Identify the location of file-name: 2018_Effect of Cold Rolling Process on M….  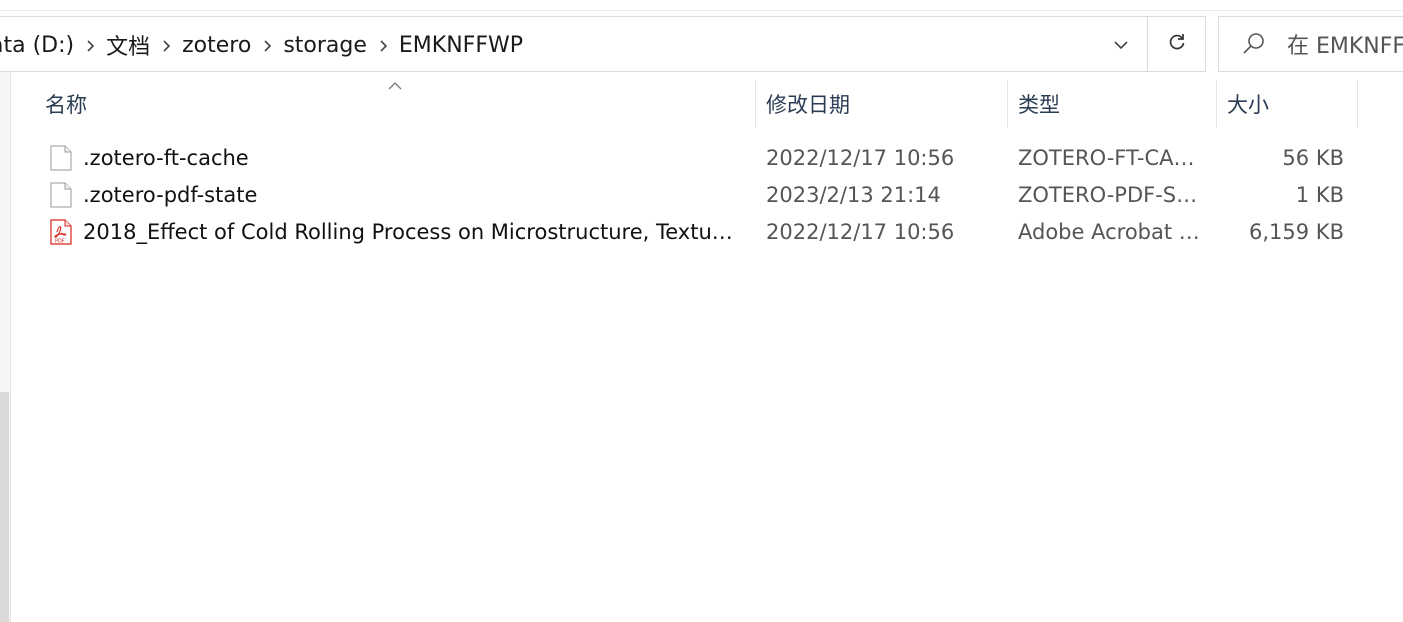
(408, 232).